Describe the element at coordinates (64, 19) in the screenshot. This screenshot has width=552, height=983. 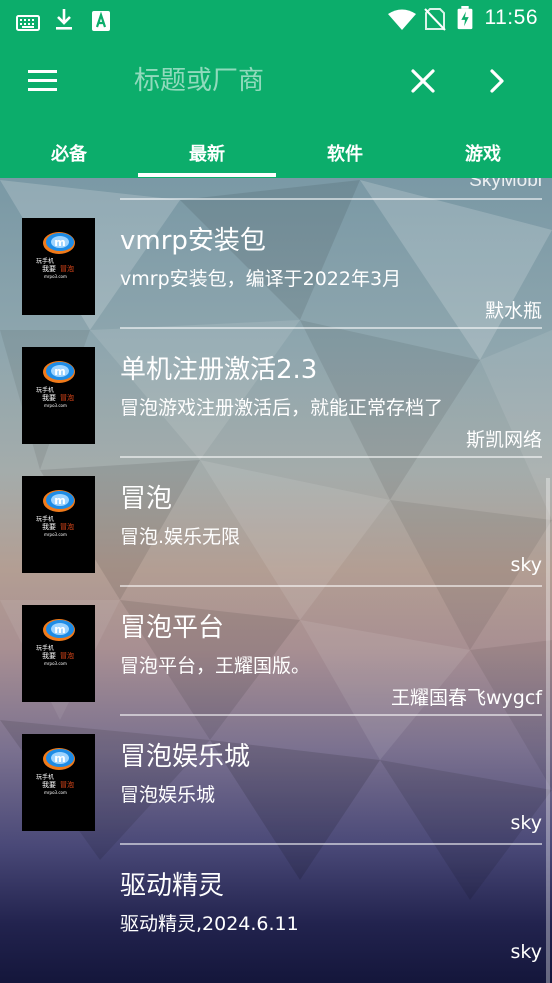
I see `download-icon` at that location.